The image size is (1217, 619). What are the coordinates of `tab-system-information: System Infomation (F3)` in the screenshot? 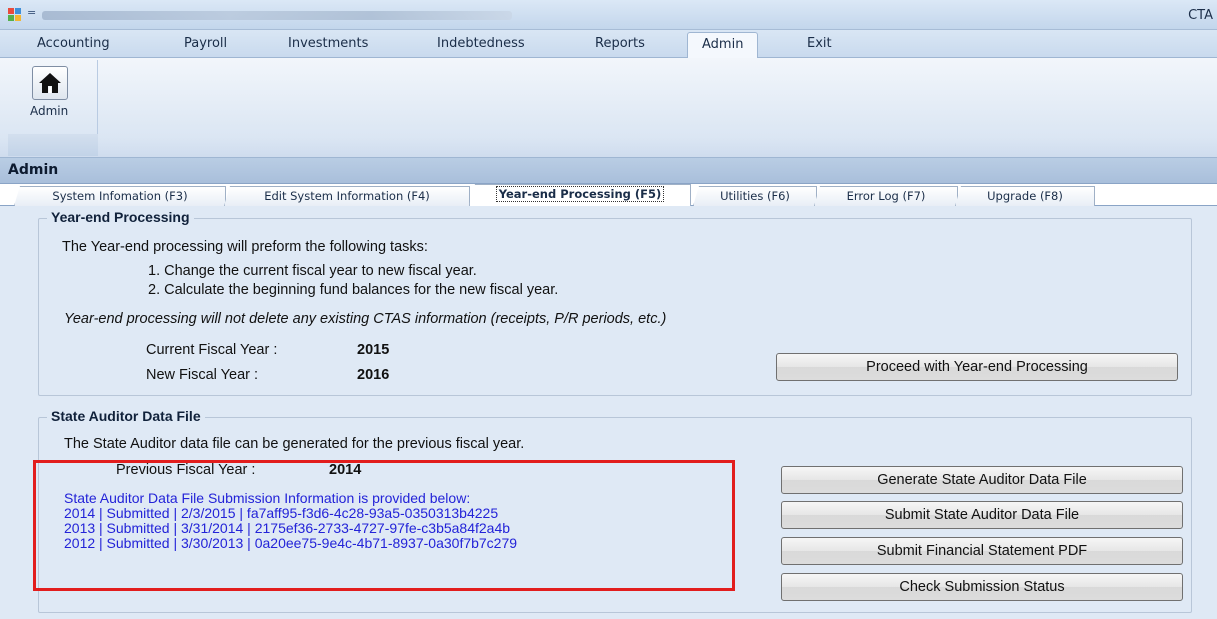 It's located at (120, 196).